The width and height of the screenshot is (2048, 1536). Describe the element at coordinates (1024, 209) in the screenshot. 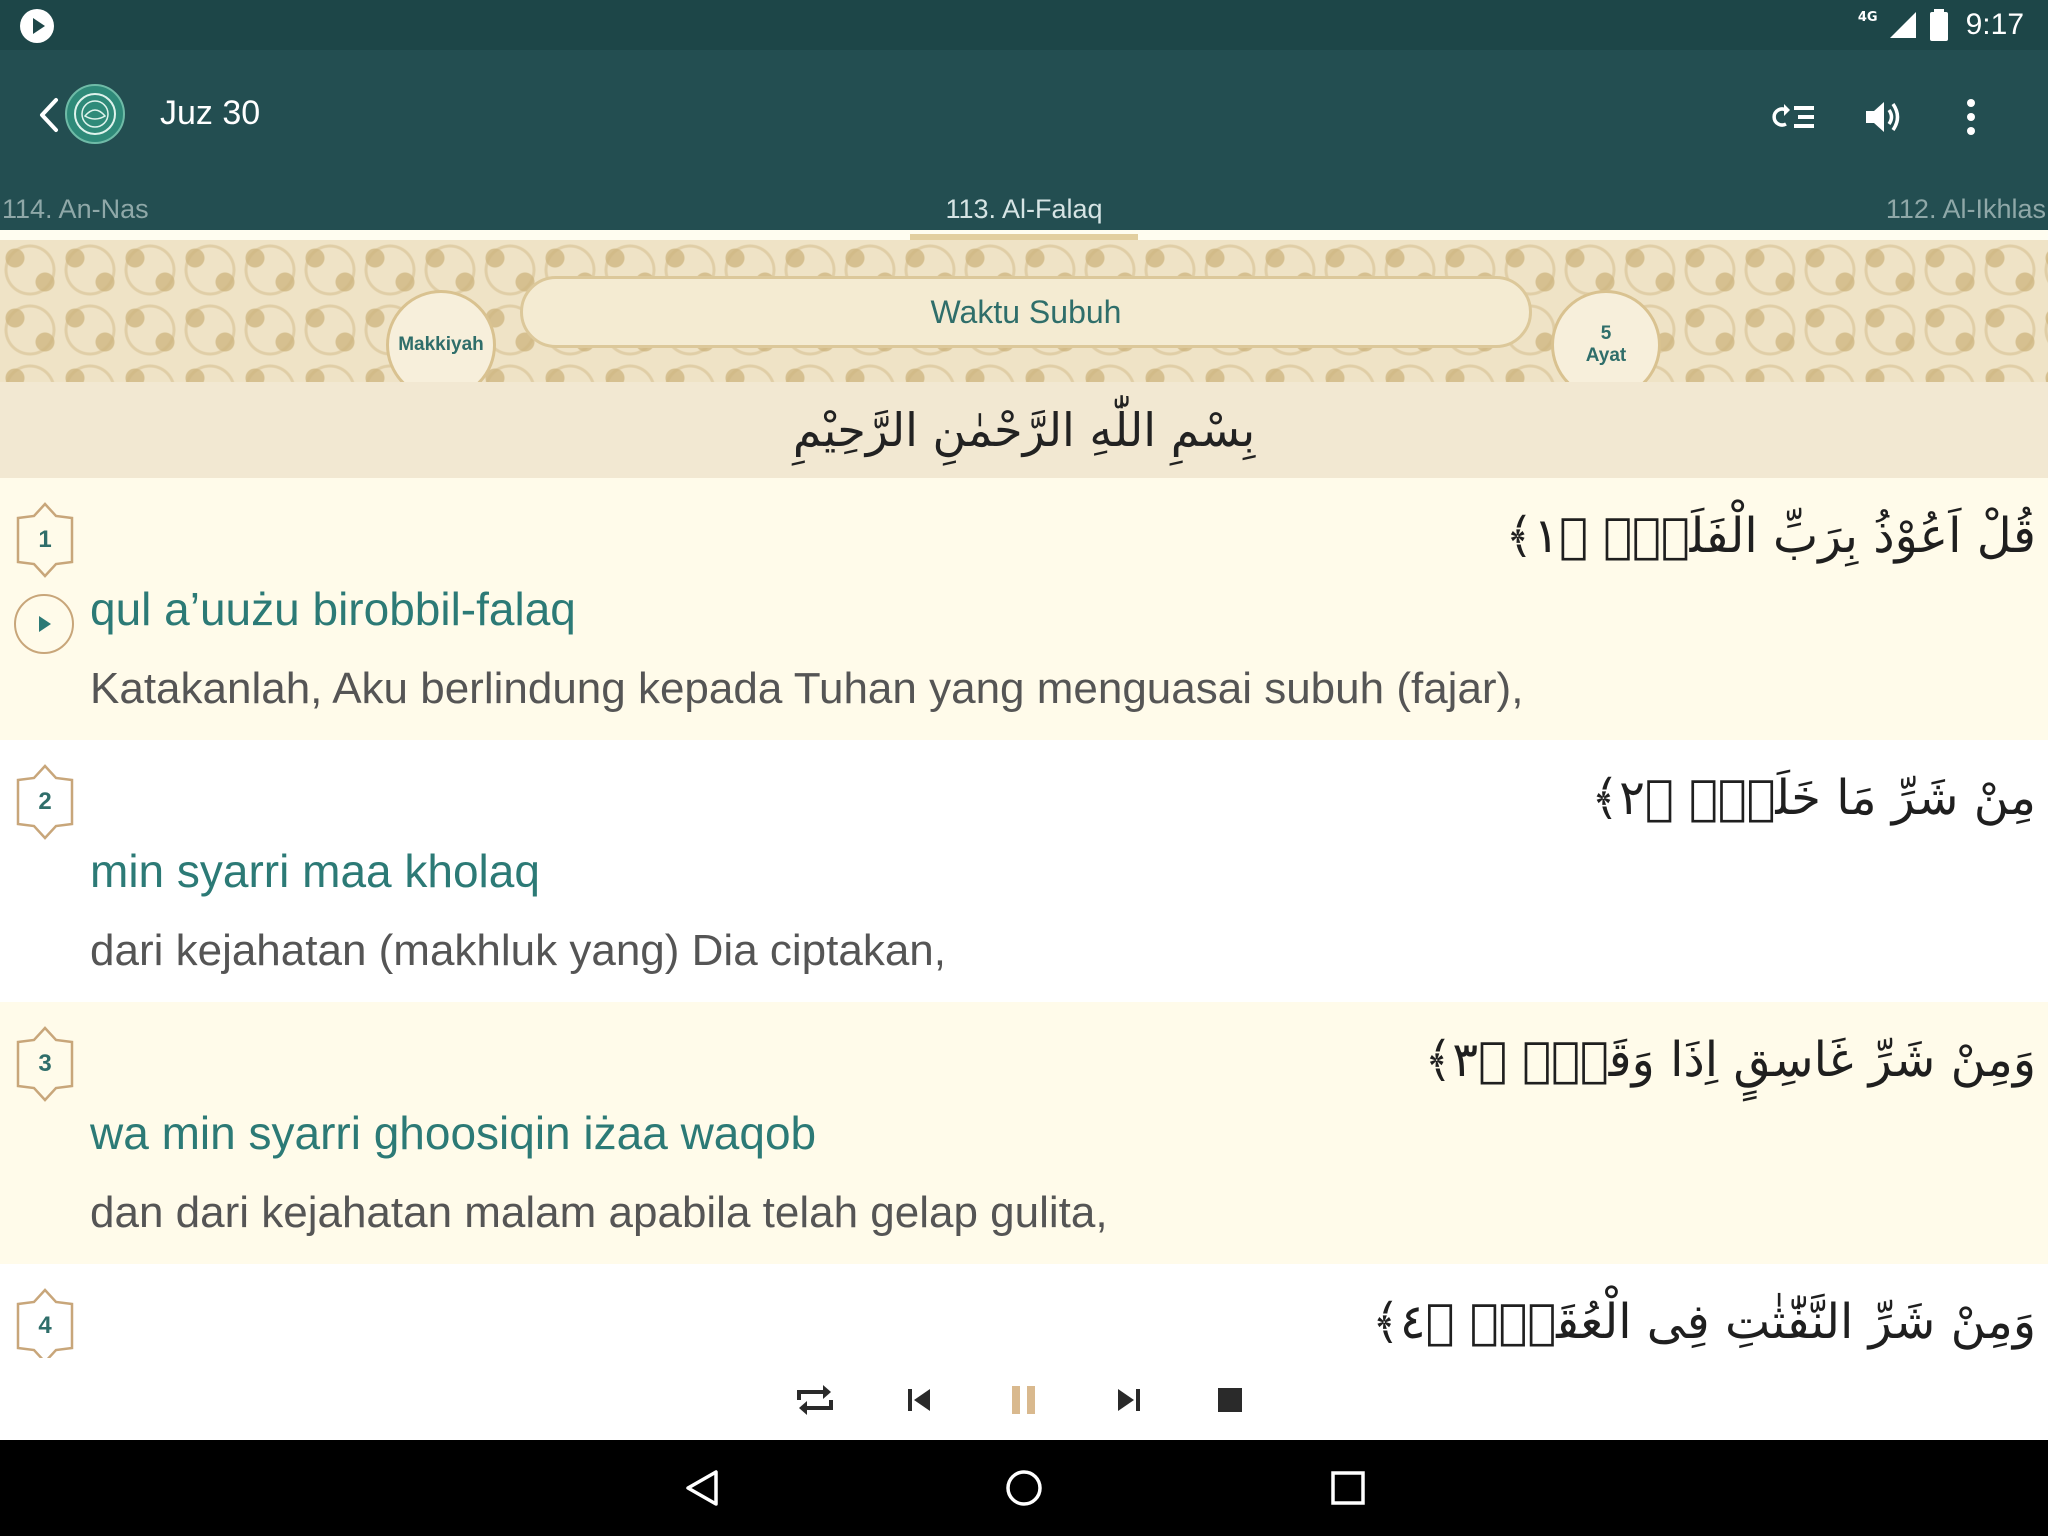

I see `tab-al-falaq: 113. Al-Falaq` at that location.